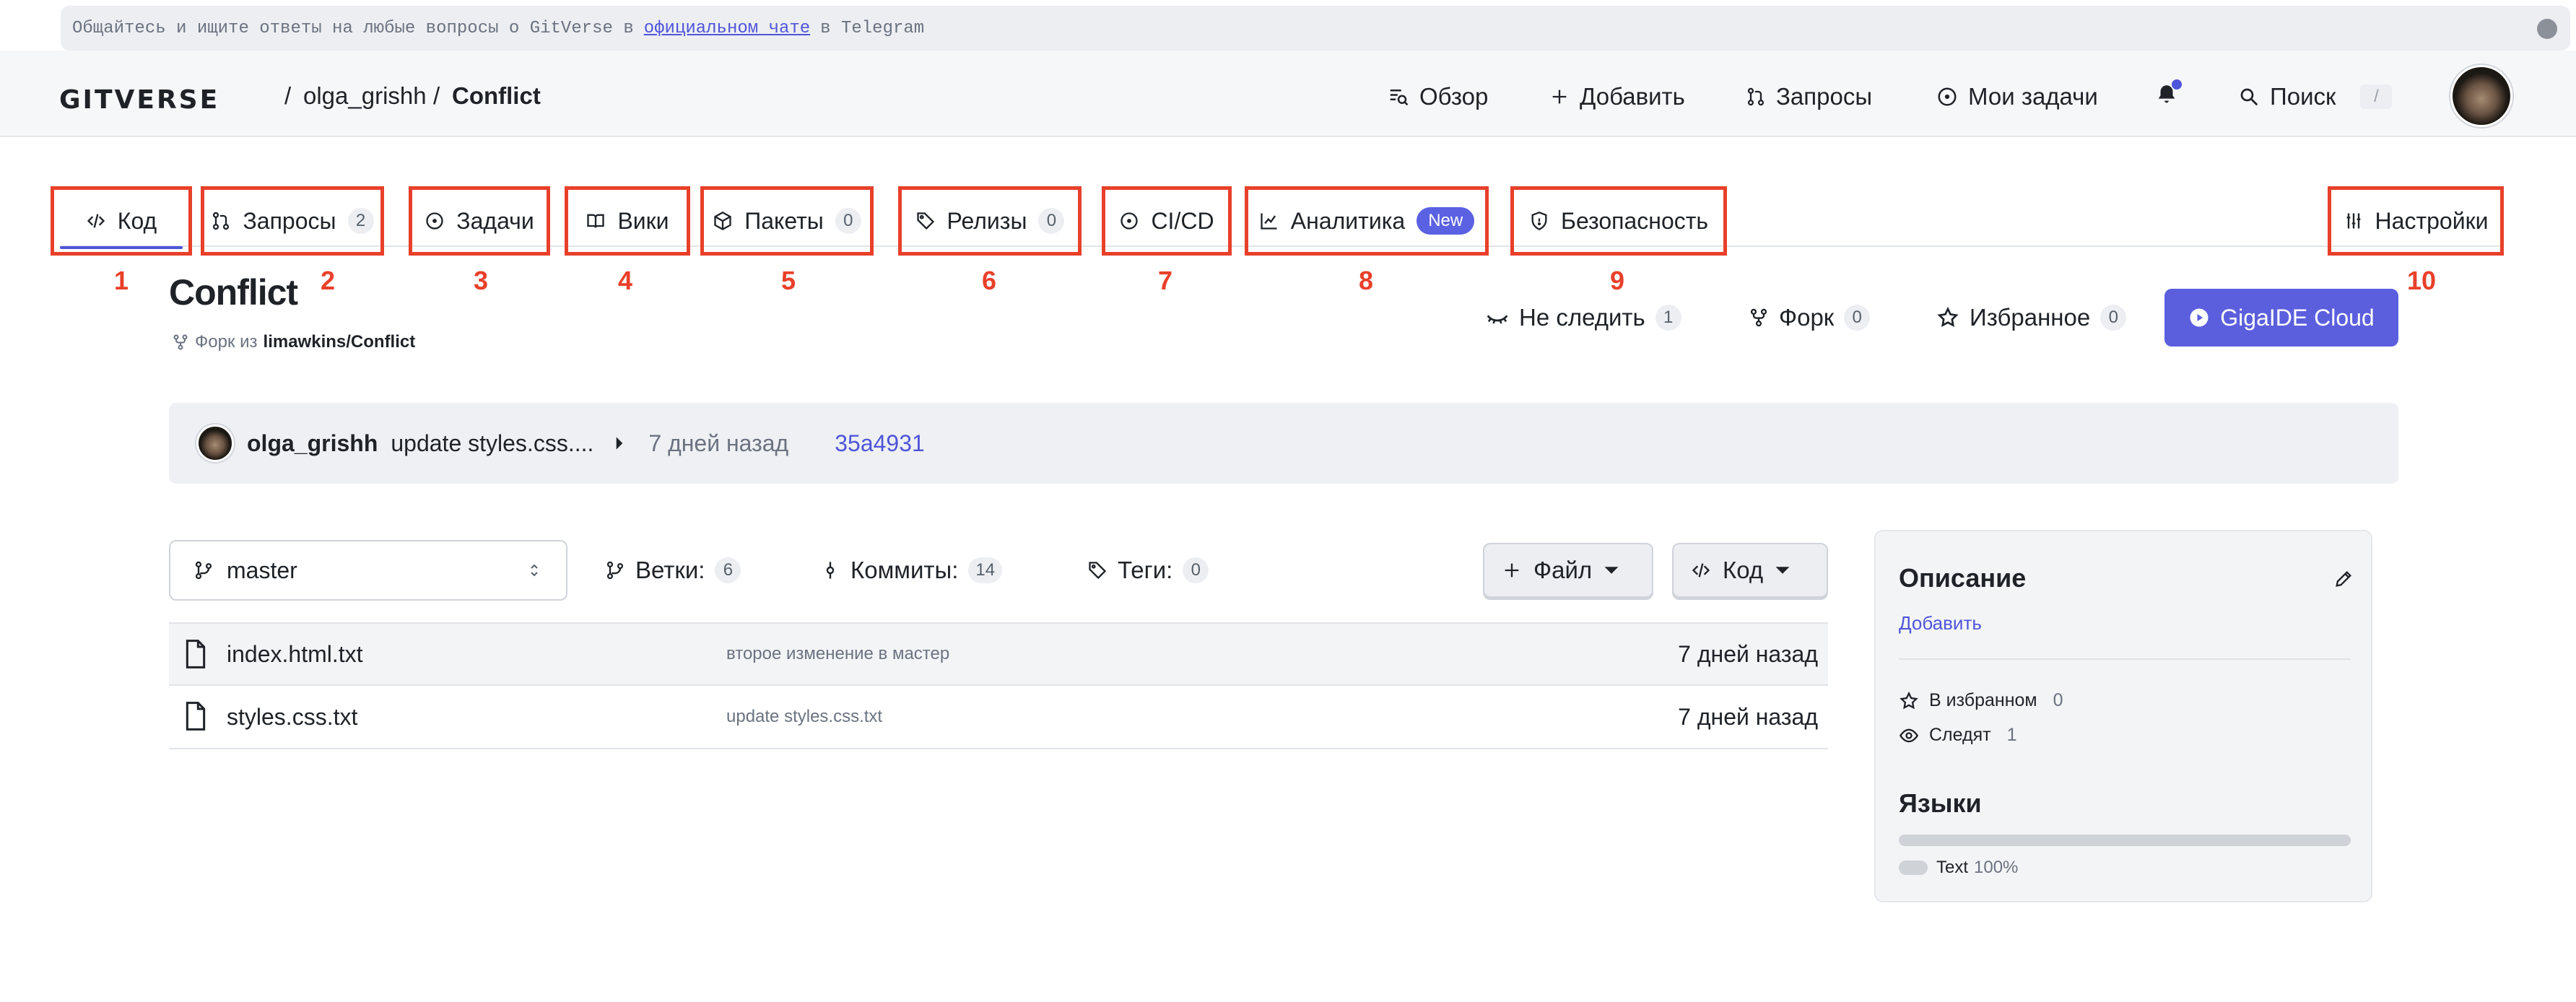 The width and height of the screenshot is (2576, 1002). I want to click on nav-search: Поиск /, so click(2315, 97).